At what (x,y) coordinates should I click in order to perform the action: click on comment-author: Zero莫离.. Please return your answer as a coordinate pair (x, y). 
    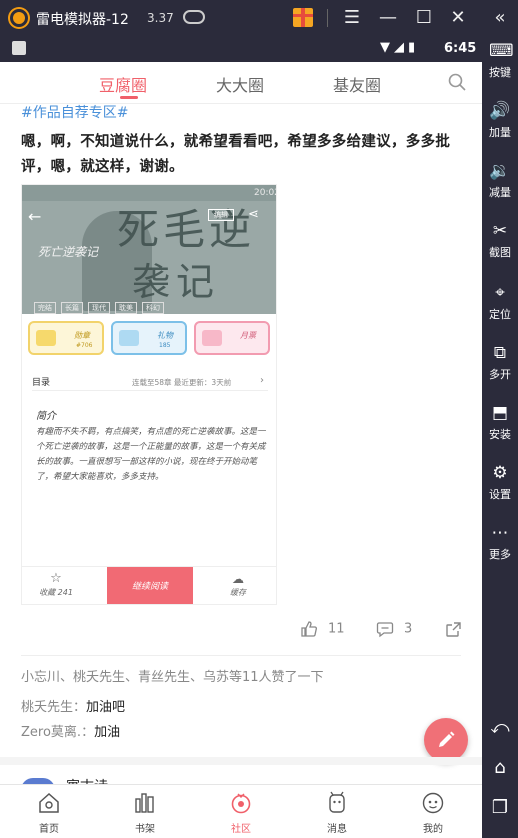
    Looking at the image, I should click on (51, 732).